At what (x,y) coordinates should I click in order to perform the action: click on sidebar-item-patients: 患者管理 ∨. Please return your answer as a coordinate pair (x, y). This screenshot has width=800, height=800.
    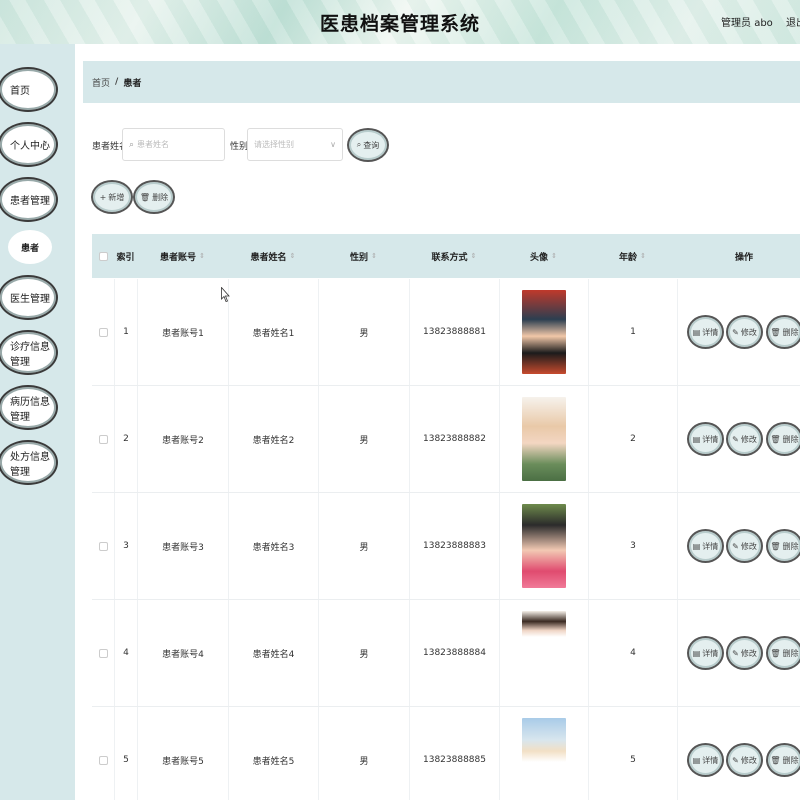
    Looking at the image, I should click on (29, 199).